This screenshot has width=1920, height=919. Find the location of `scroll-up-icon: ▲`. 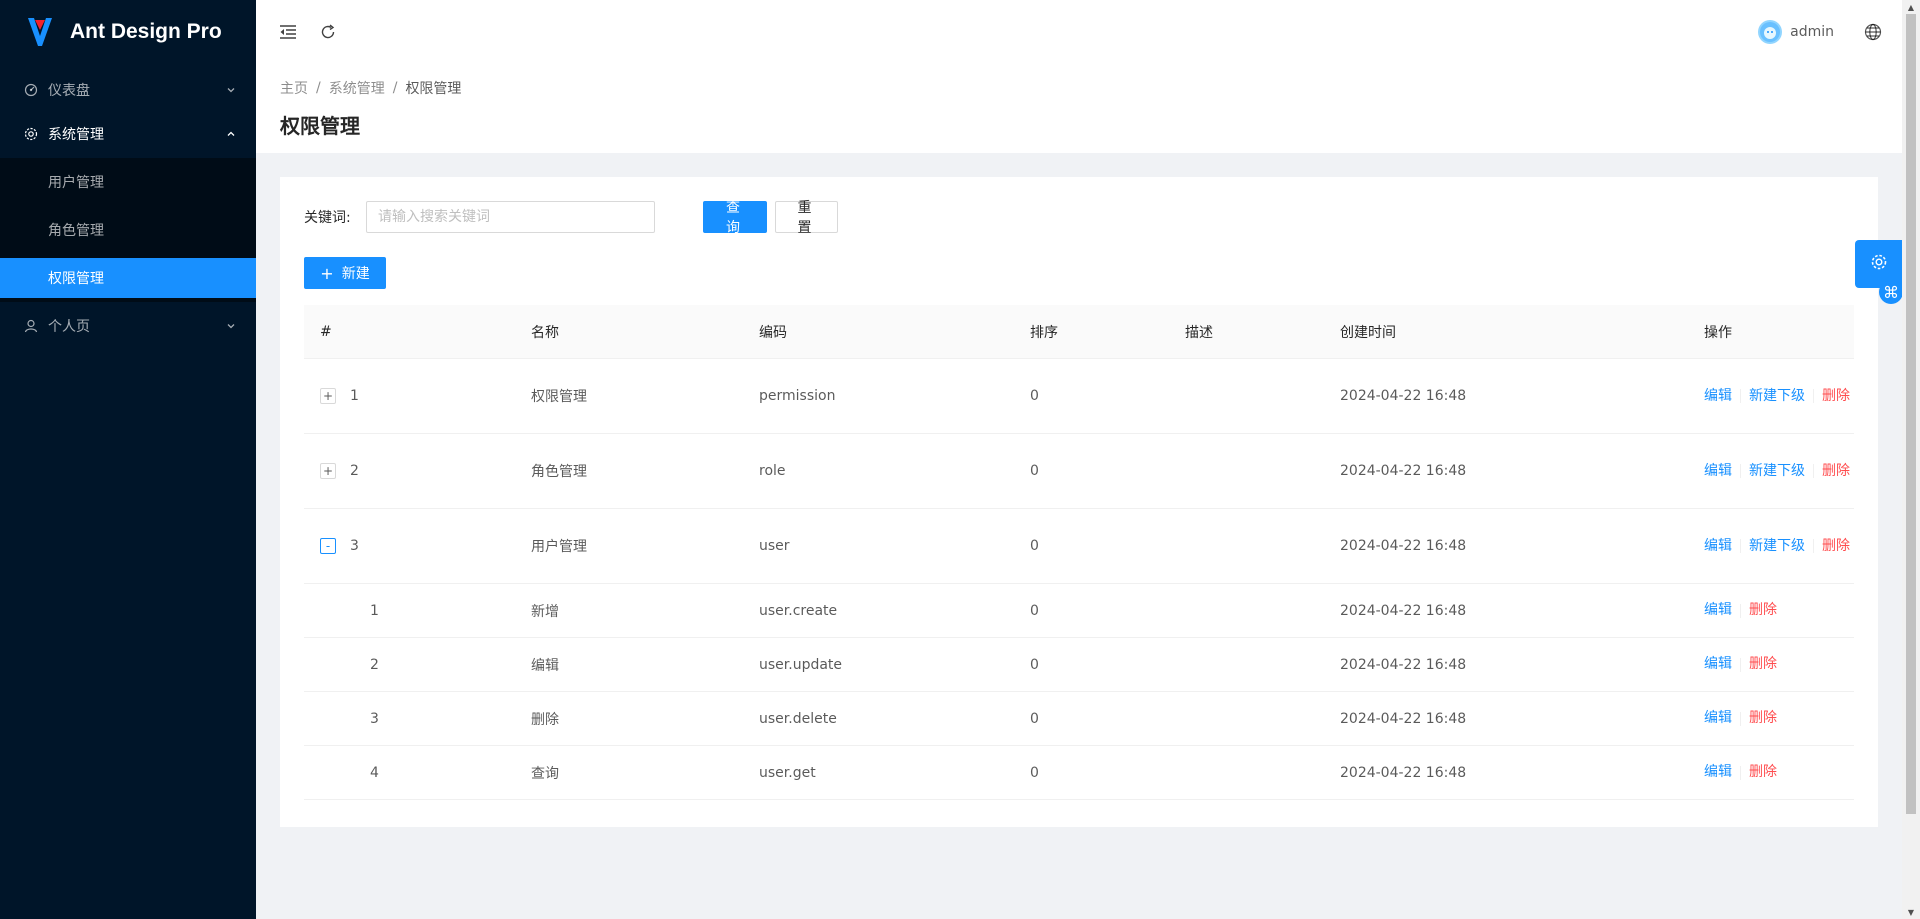

scroll-up-icon: ▲ is located at coordinates (1911, 7).